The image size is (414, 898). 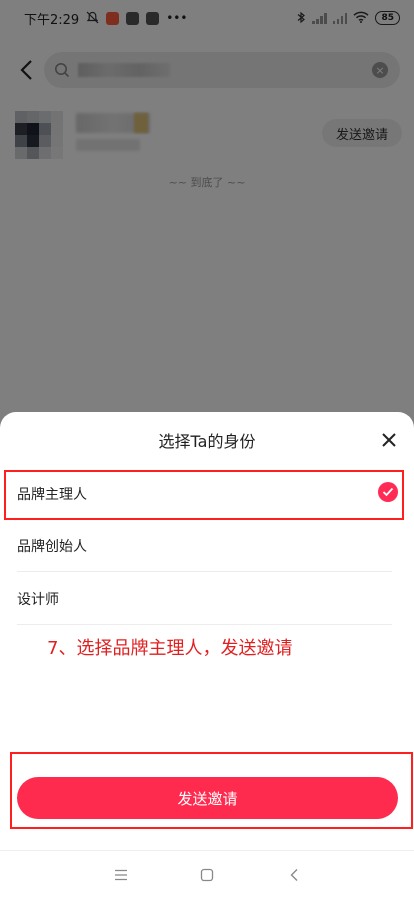 I want to click on nav-back-icon, so click(x=294, y=875).